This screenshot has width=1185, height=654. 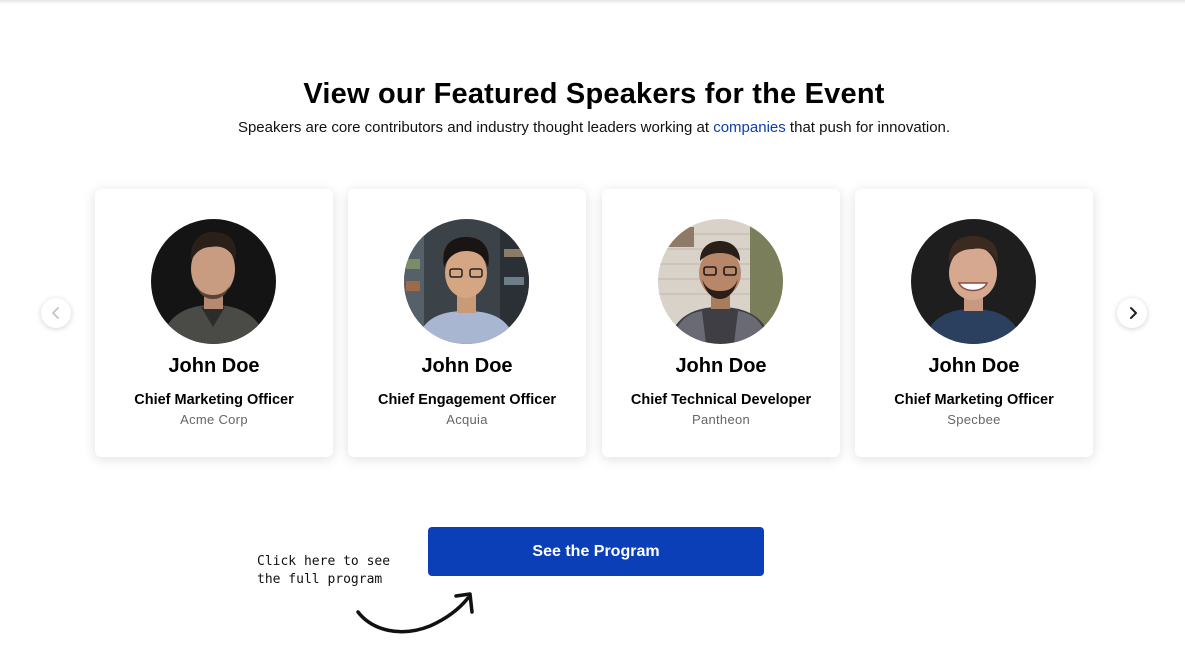 I want to click on speaker-company: Specbee, so click(x=974, y=419).